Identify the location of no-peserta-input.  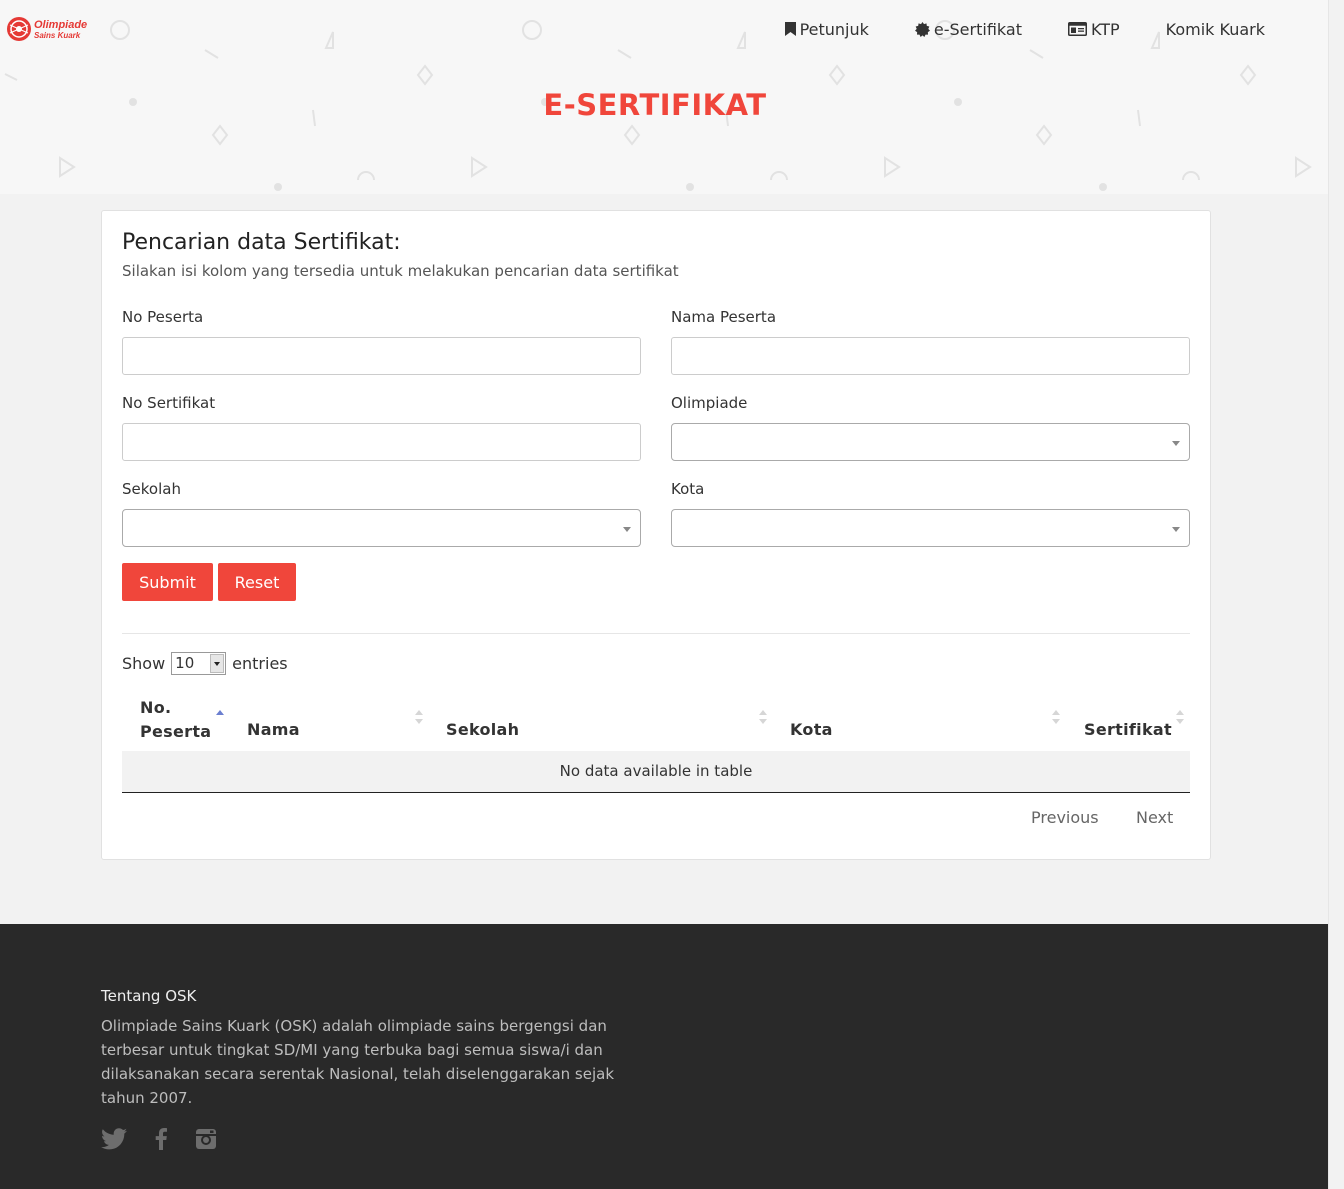
(381, 356).